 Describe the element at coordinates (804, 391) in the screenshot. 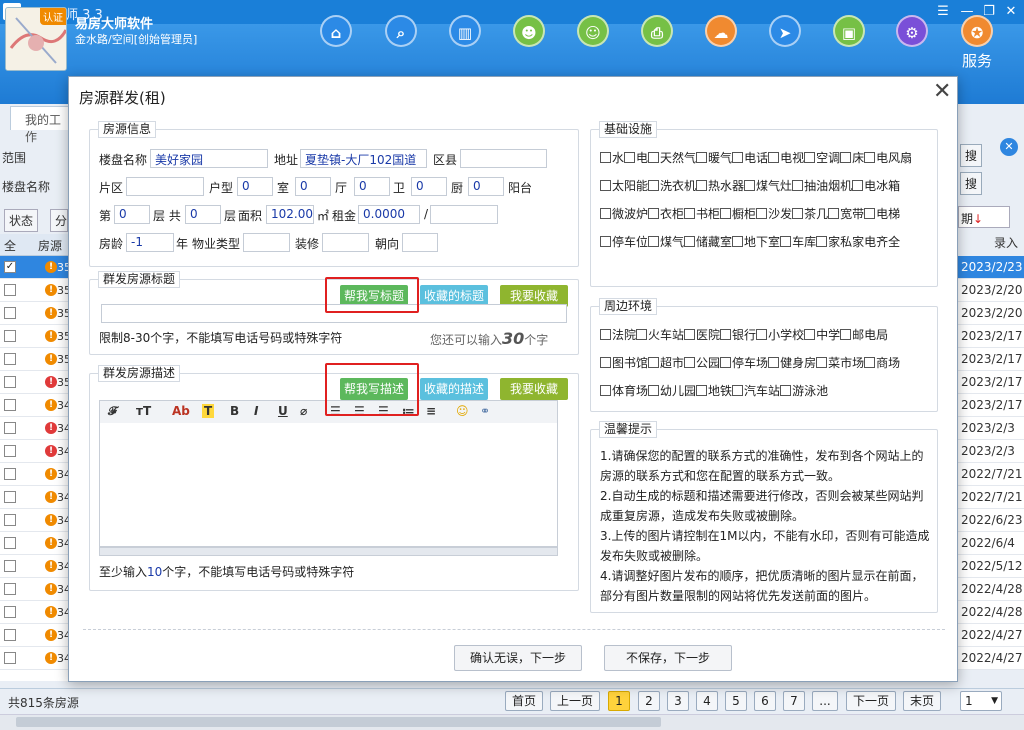

I see `env-checkbox: 游泳池` at that location.